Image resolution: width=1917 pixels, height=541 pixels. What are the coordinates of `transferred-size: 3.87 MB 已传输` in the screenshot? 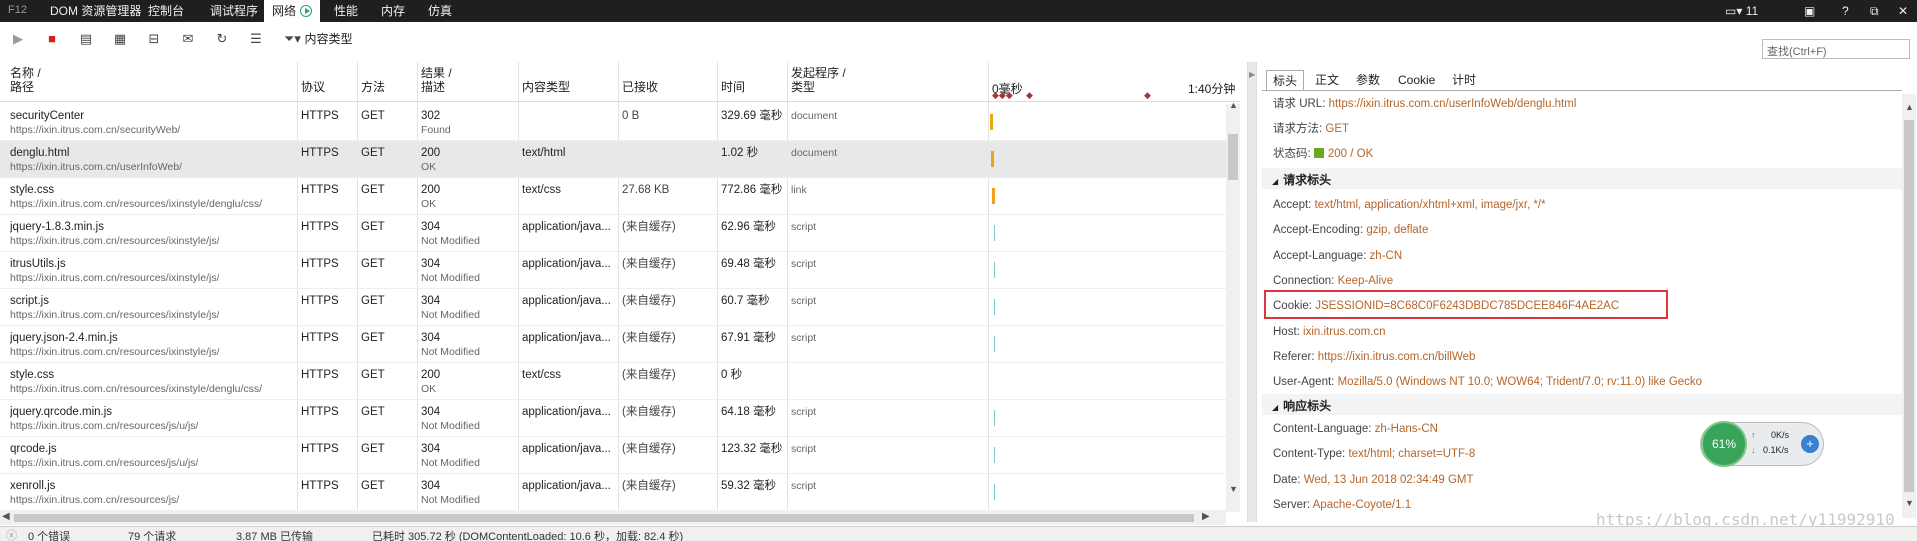 It's located at (275, 536).